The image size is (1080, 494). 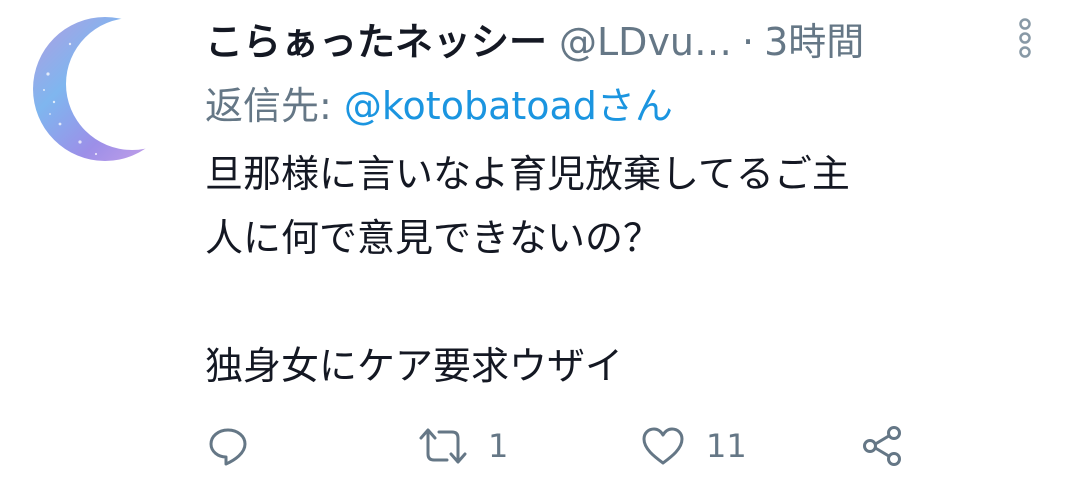 I want to click on more-options-button, so click(x=1025, y=38).